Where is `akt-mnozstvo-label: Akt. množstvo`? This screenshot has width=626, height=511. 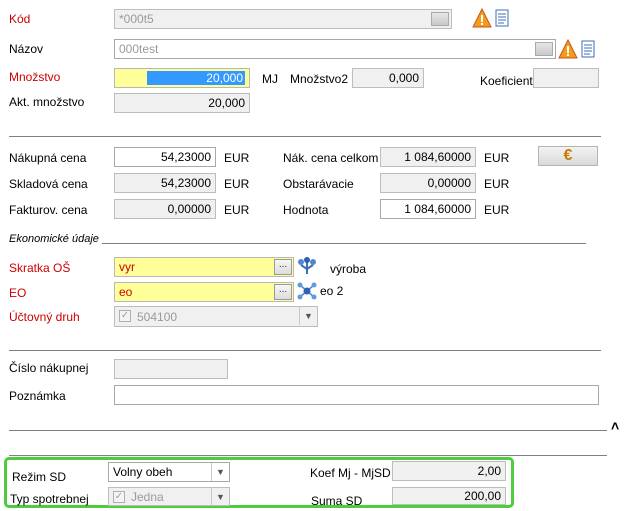 akt-mnozstvo-label: Akt. množstvo is located at coordinates (47, 102).